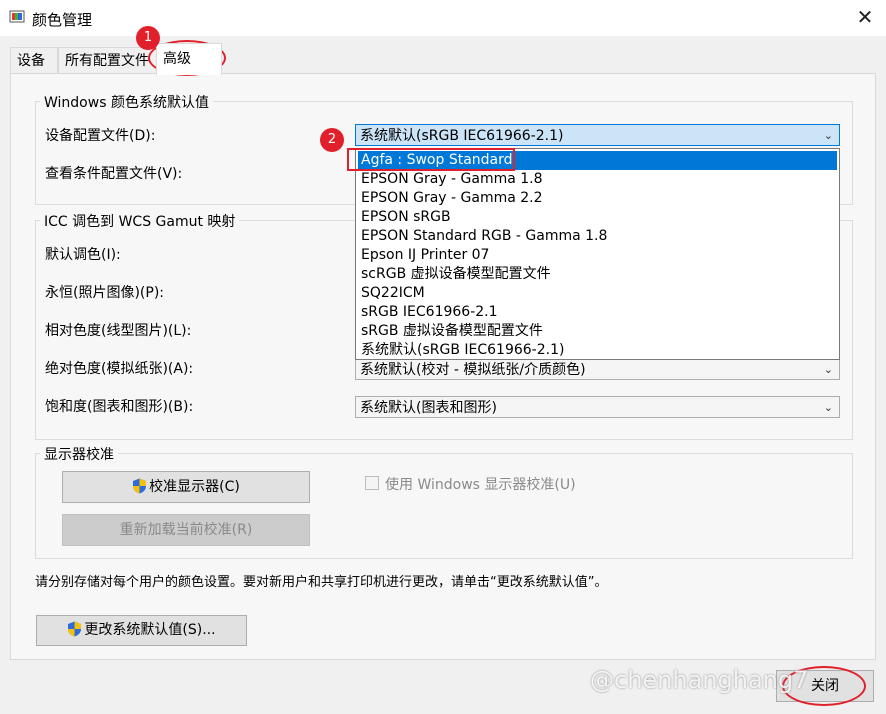 This screenshot has height=714, width=886. Describe the element at coordinates (597, 135) in the screenshot. I see `device-profile-select: 系统默认(sRGB IEC61966-2.1) ⌄` at that location.